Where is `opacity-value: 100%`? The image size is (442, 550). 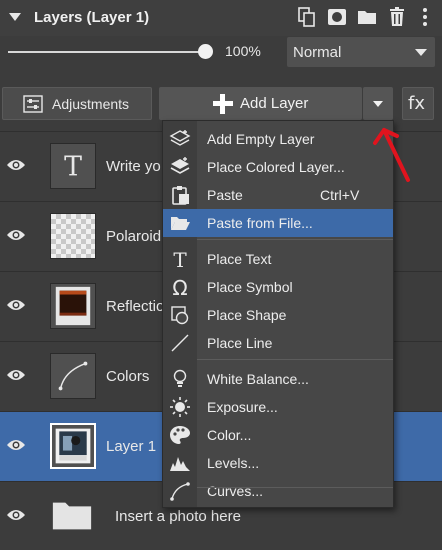 opacity-value: 100% is located at coordinates (243, 51).